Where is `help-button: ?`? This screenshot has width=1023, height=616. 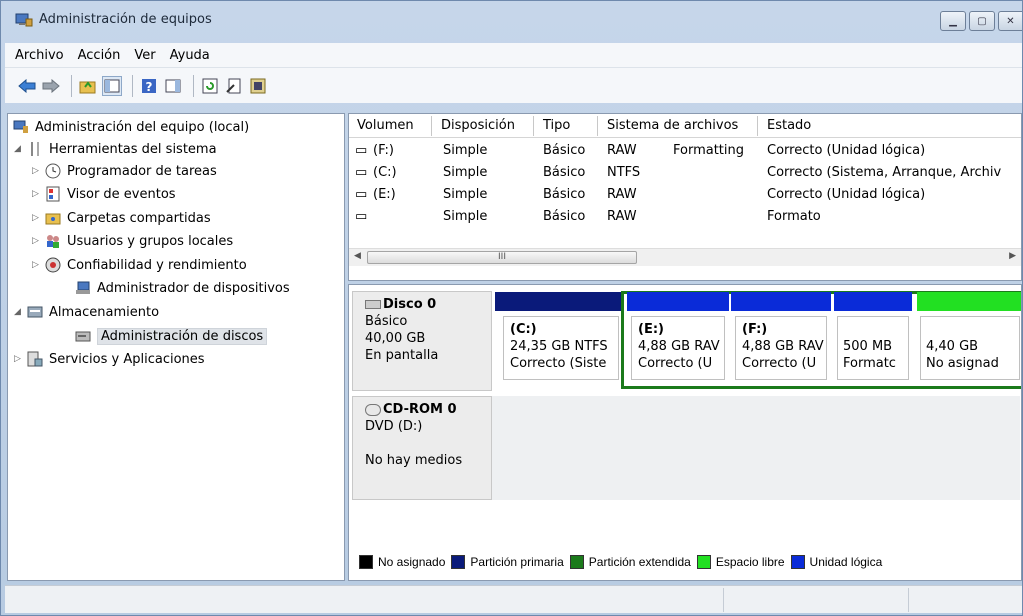 help-button: ? is located at coordinates (149, 86).